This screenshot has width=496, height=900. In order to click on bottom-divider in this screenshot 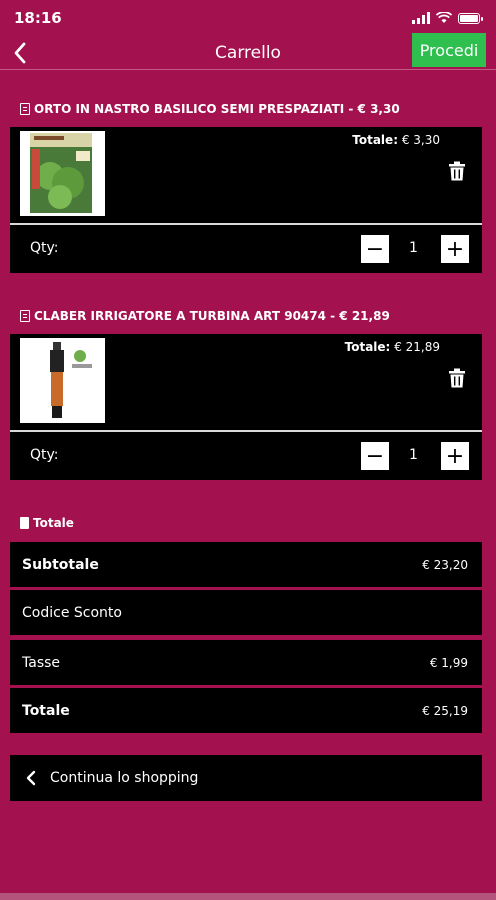, I will do `click(248, 896)`.